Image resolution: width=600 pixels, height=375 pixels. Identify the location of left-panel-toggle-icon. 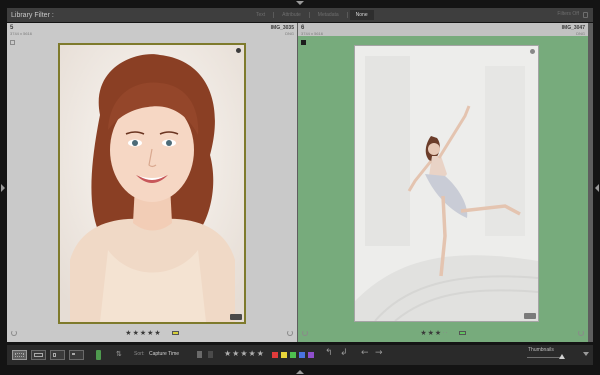
(3, 188).